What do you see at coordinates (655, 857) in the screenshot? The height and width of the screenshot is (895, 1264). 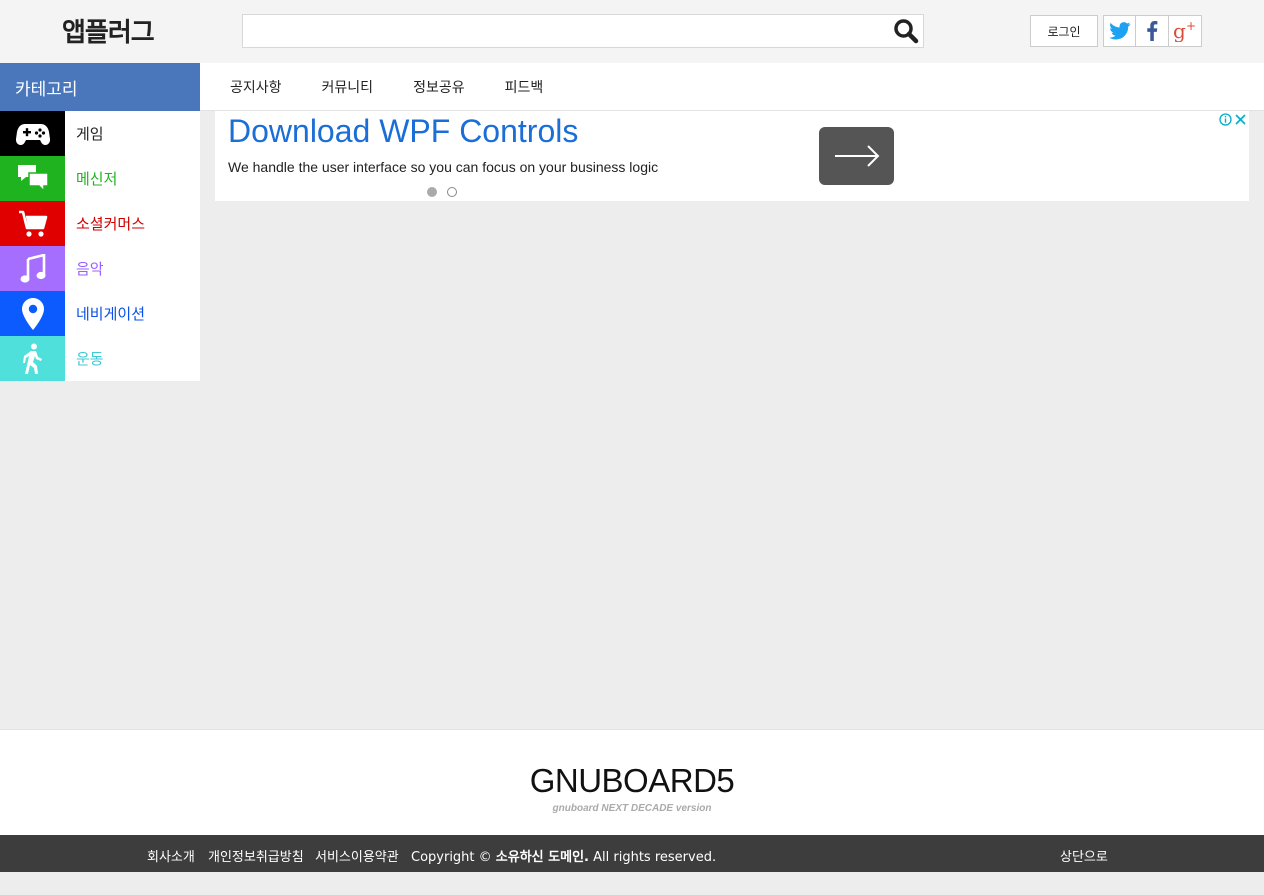 I see `copyright-suffix: All rights reserved.` at bounding box center [655, 857].